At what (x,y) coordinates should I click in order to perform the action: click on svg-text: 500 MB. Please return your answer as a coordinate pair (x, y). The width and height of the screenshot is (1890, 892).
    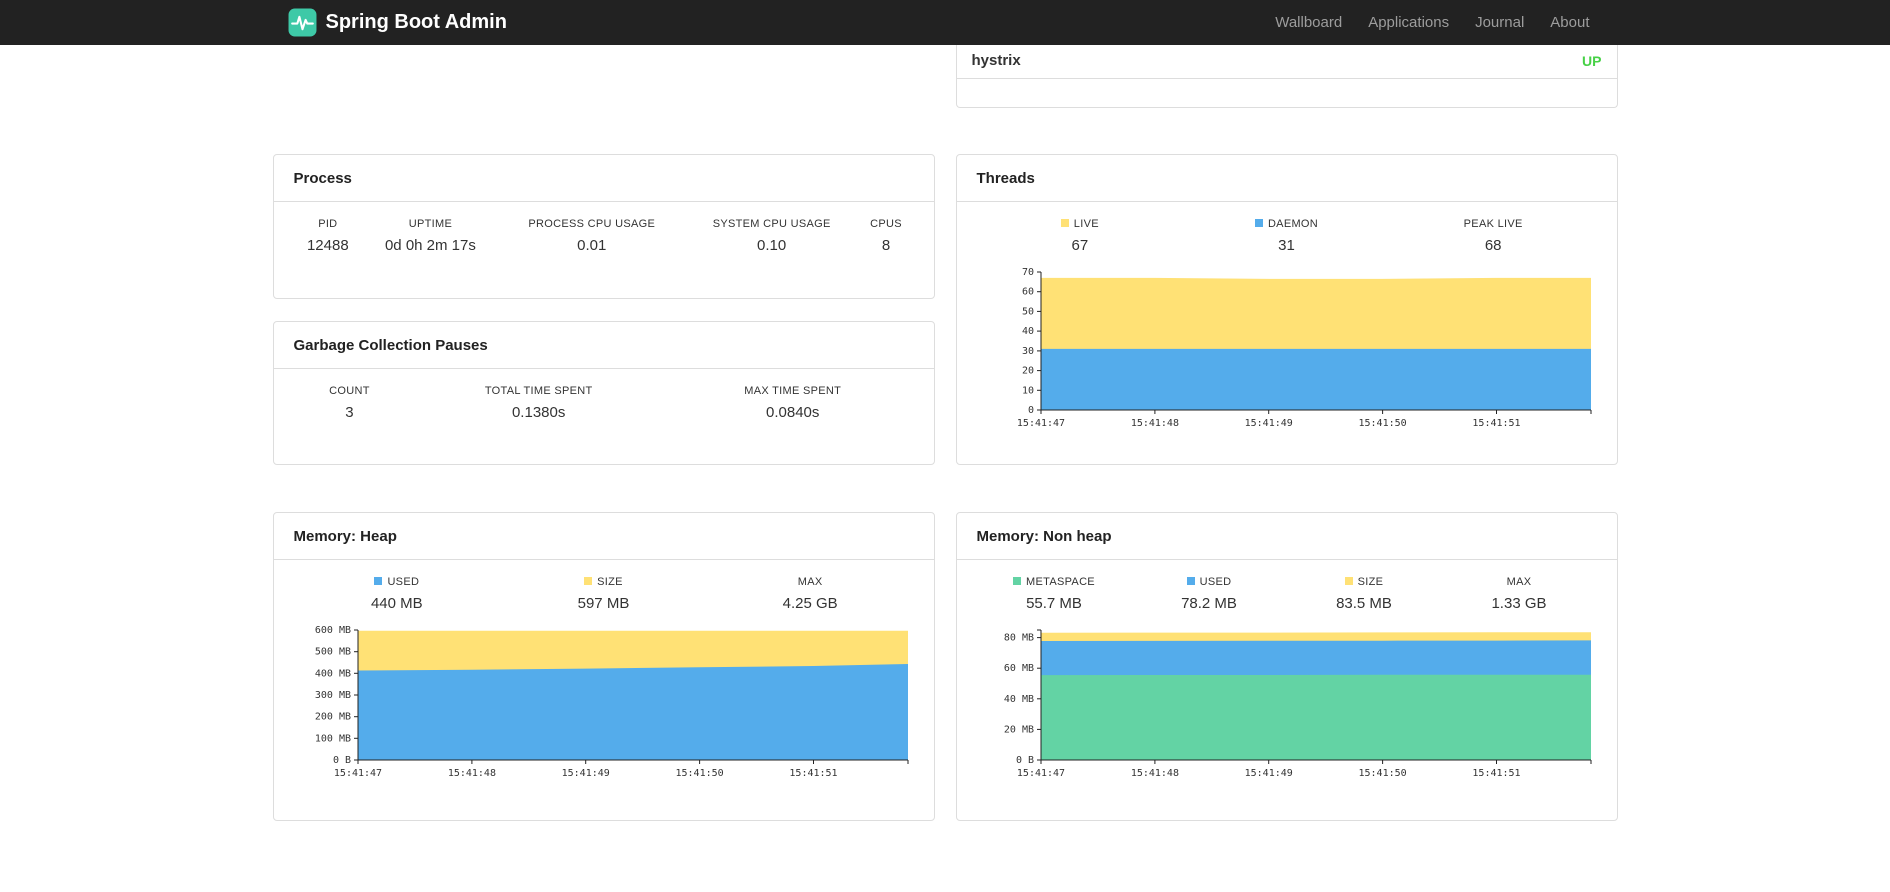
    Looking at the image, I should click on (332, 652).